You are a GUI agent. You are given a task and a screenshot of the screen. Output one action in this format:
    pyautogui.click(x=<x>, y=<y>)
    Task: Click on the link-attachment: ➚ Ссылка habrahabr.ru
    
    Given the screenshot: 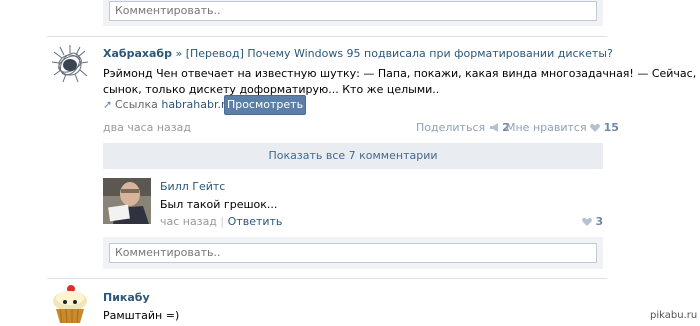 What is the action you would take?
    pyautogui.click(x=168, y=106)
    